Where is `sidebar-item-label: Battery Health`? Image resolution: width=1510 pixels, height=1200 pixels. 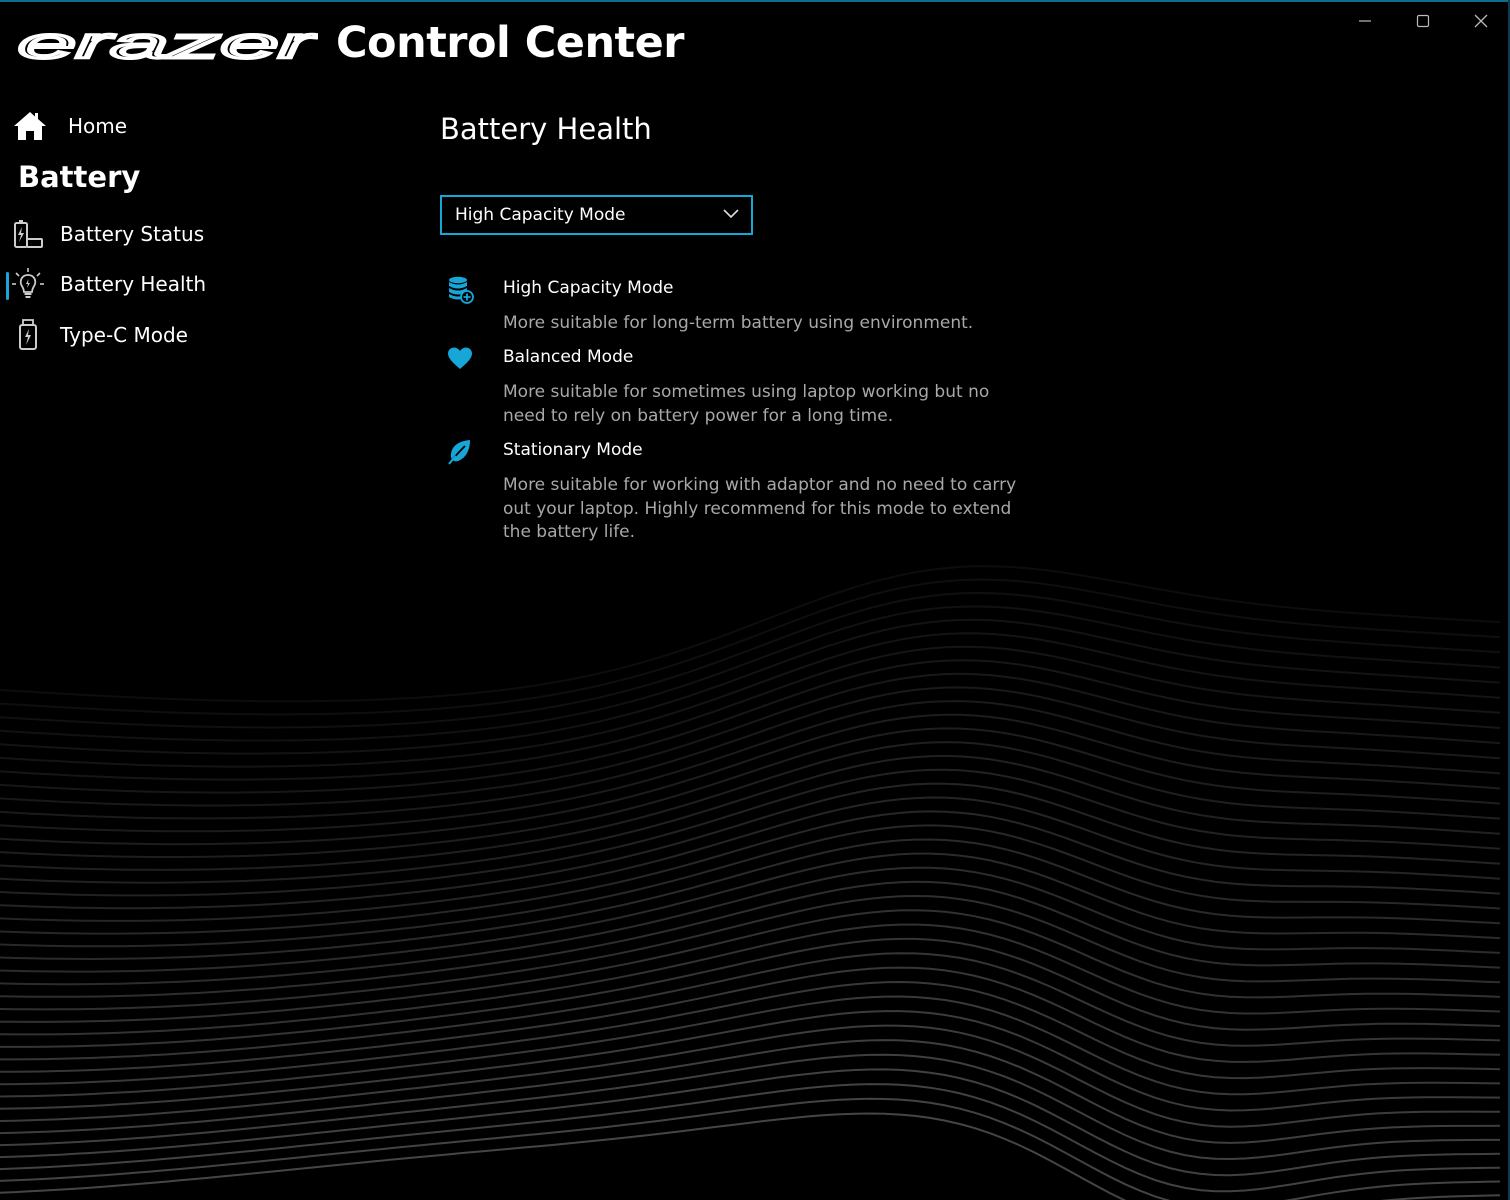 sidebar-item-label: Battery Health is located at coordinates (133, 284).